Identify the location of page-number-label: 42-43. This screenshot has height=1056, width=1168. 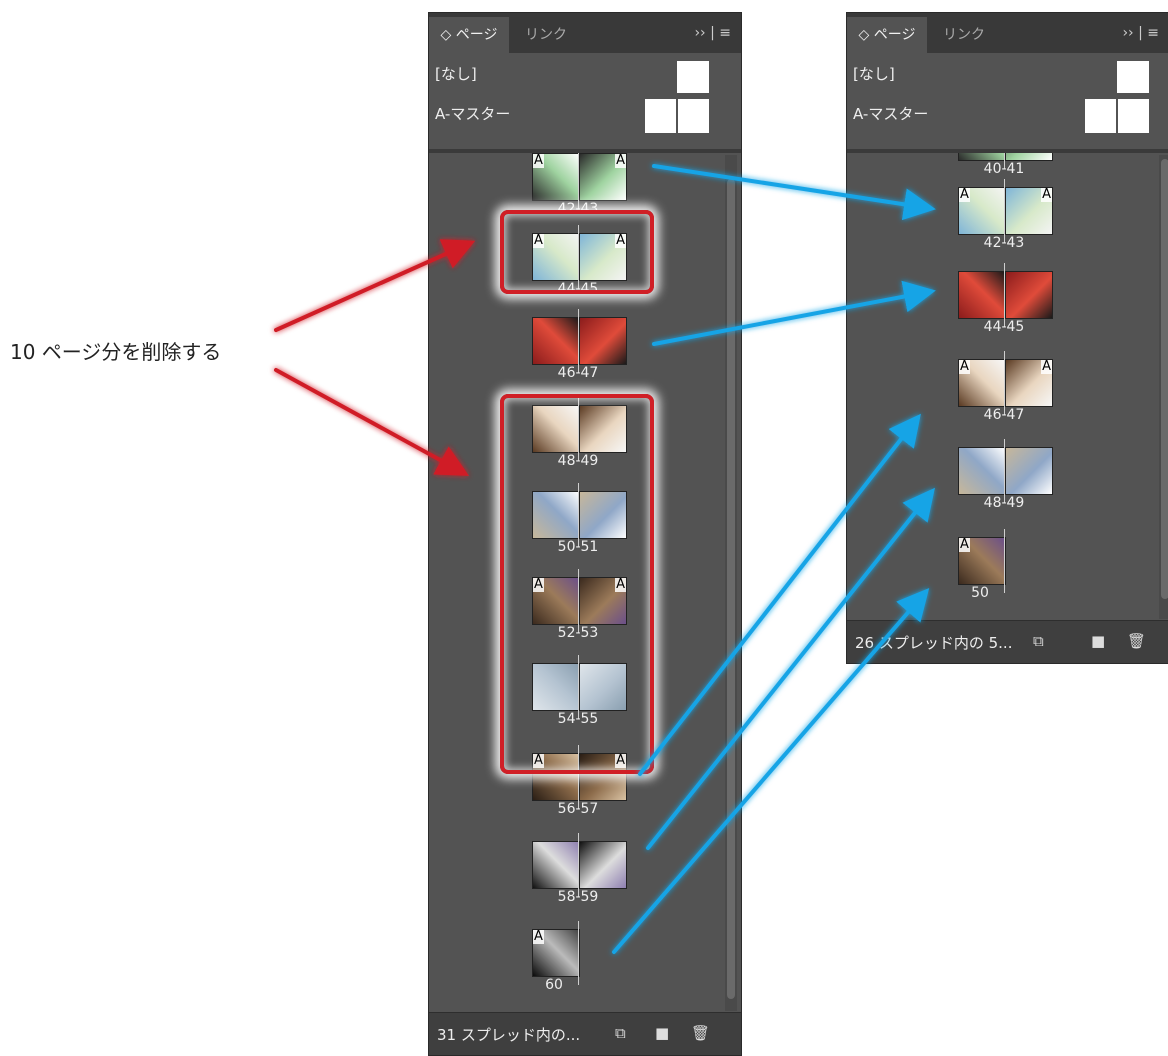
(1004, 243).